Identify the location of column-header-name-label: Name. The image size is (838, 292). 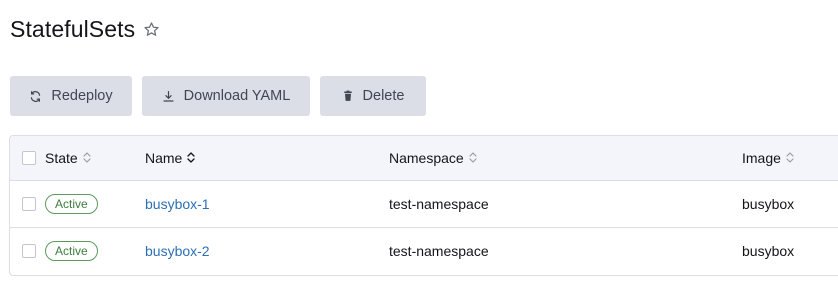
(164, 158).